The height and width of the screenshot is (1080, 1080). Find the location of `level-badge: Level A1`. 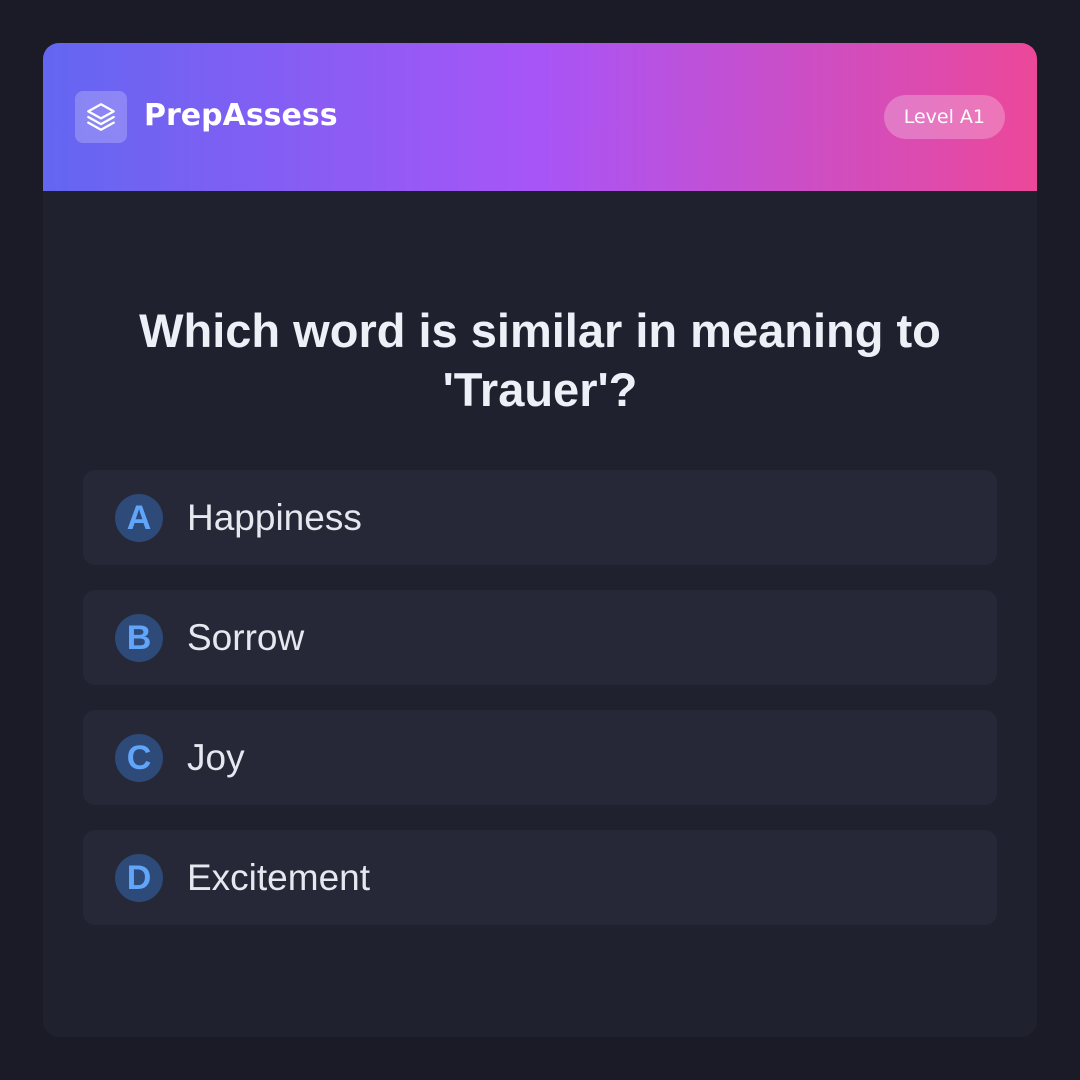

level-badge: Level A1 is located at coordinates (944, 117).